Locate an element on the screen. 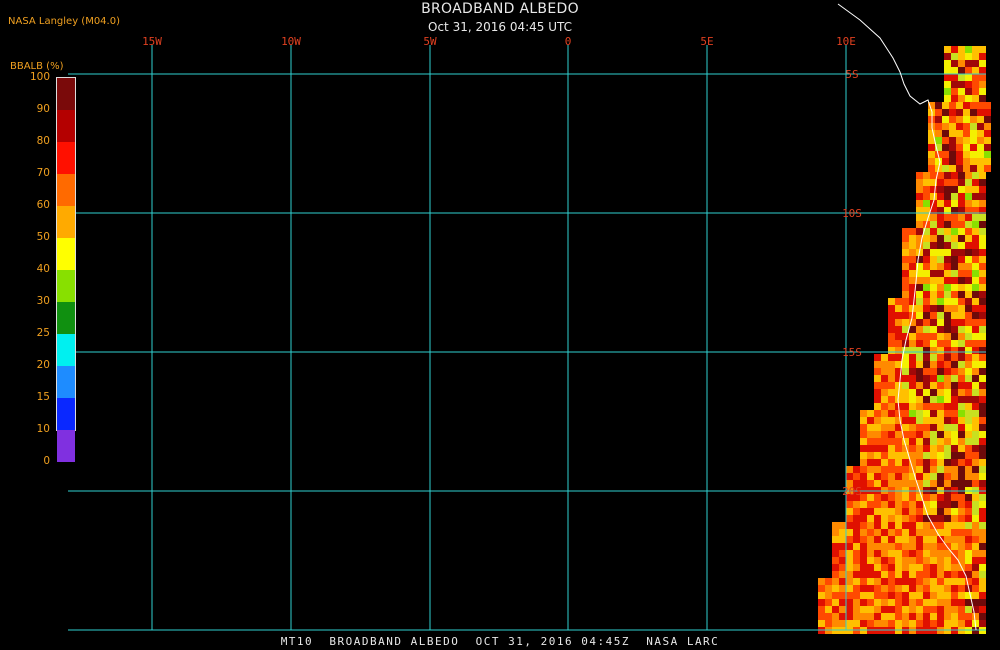 The image size is (1000, 650). longitude-label: 10E is located at coordinates (846, 41).